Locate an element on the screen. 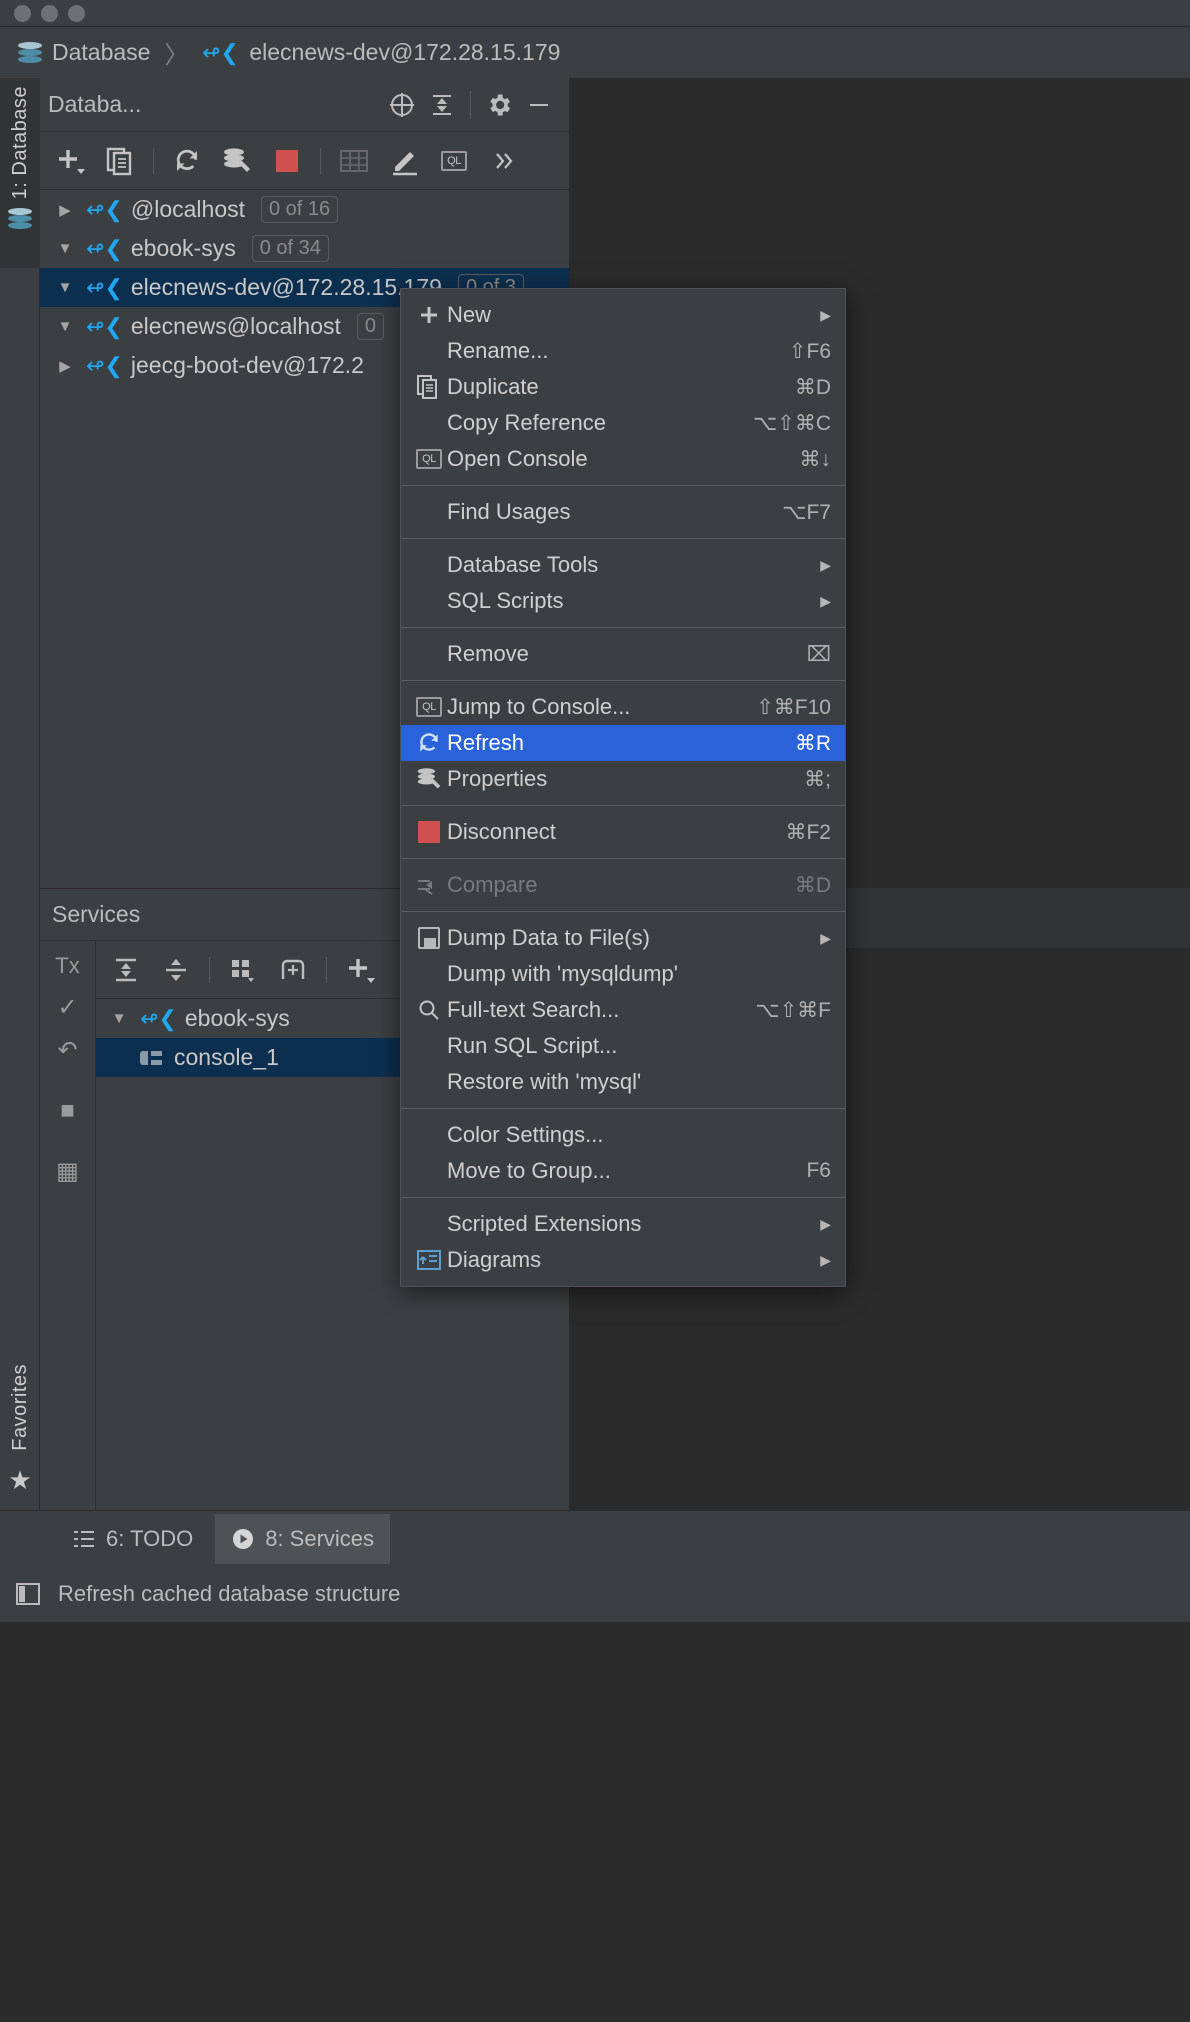 The image size is (1190, 2022). menu-item-dump-with-mysqldump: Dump with 'mysqldump' is located at coordinates (623, 974).